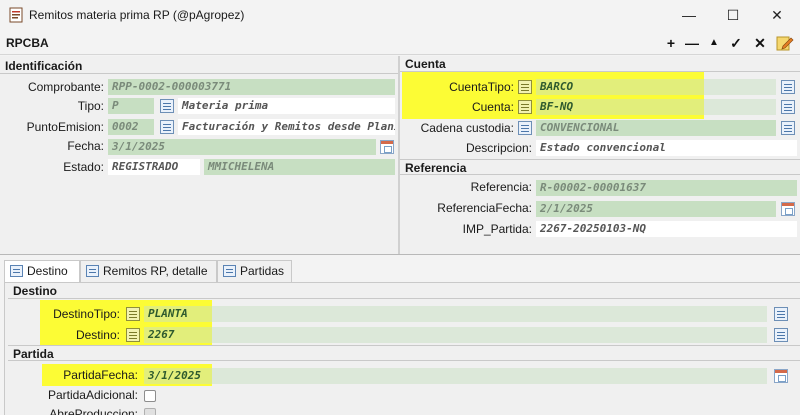 The height and width of the screenshot is (415, 800). What do you see at coordinates (65, 87) in the screenshot?
I see `comprobante-label: Comprobante:` at bounding box center [65, 87].